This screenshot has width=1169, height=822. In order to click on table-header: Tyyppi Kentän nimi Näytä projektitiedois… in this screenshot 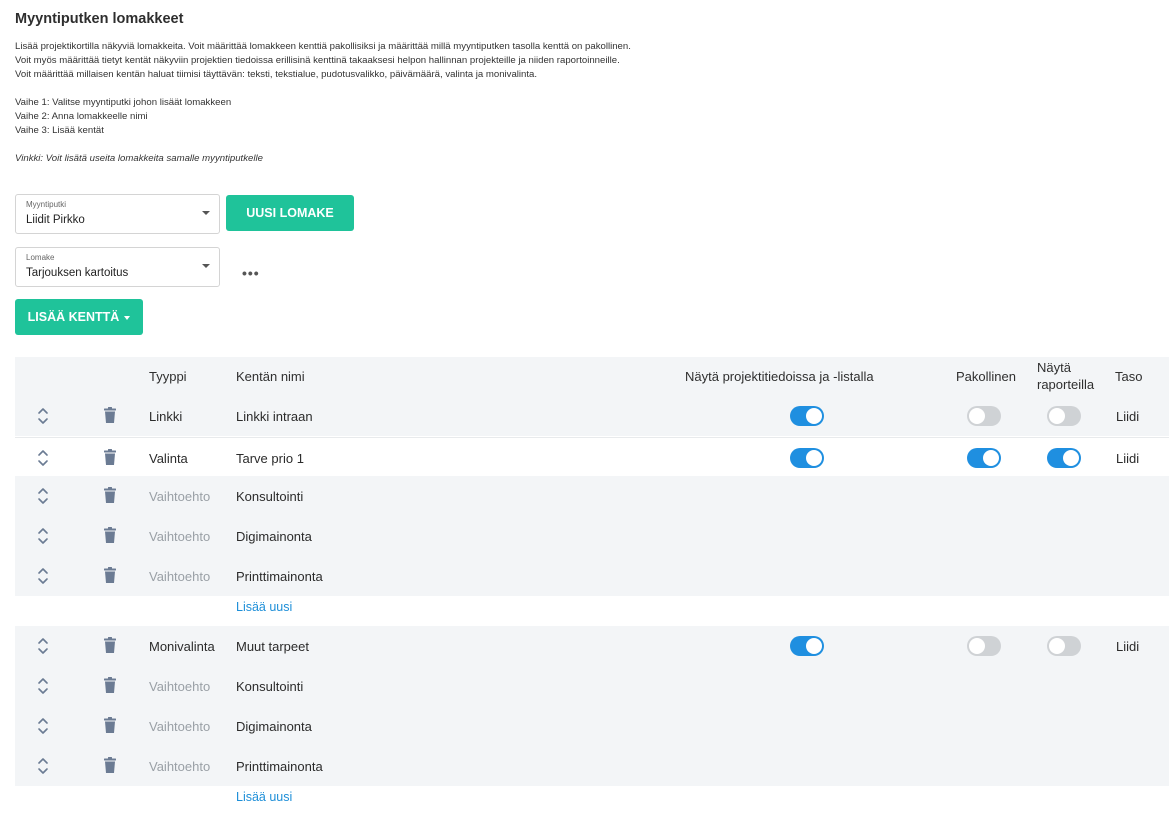, I will do `click(592, 376)`.